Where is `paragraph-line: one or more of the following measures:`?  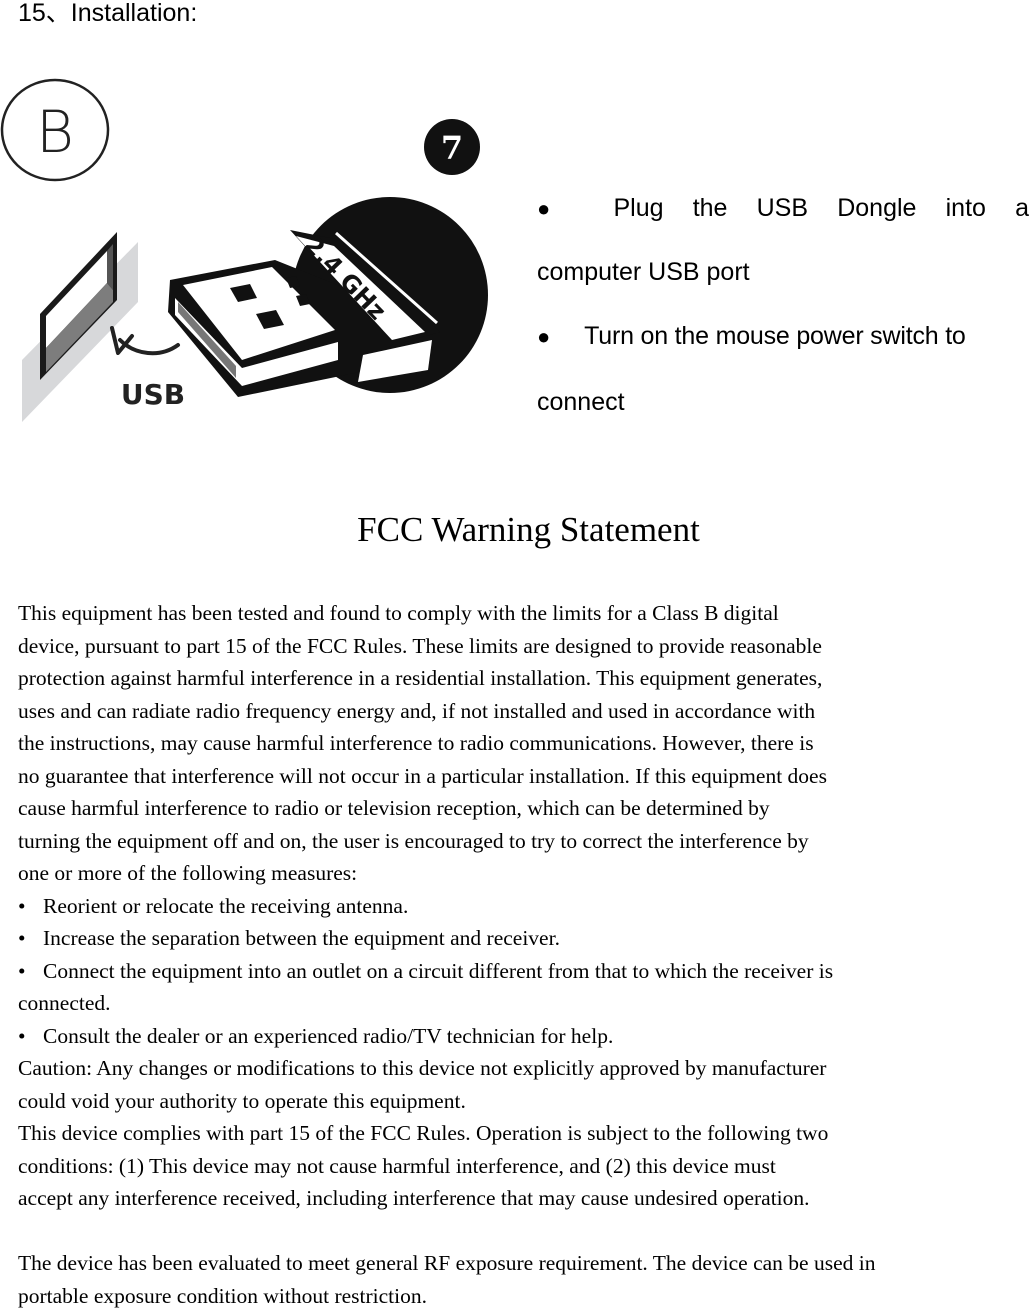 paragraph-line: one or more of the following measures: is located at coordinates (523, 873).